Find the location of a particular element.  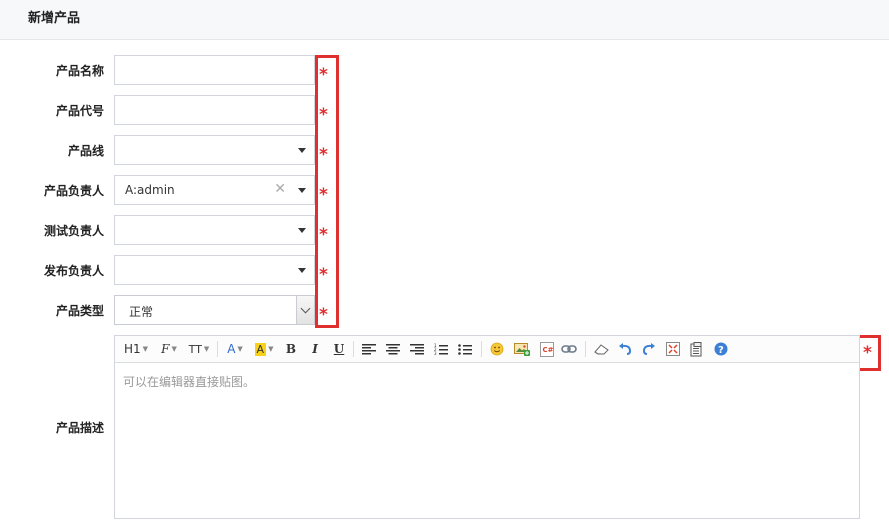

align-right-icon is located at coordinates (417, 349).